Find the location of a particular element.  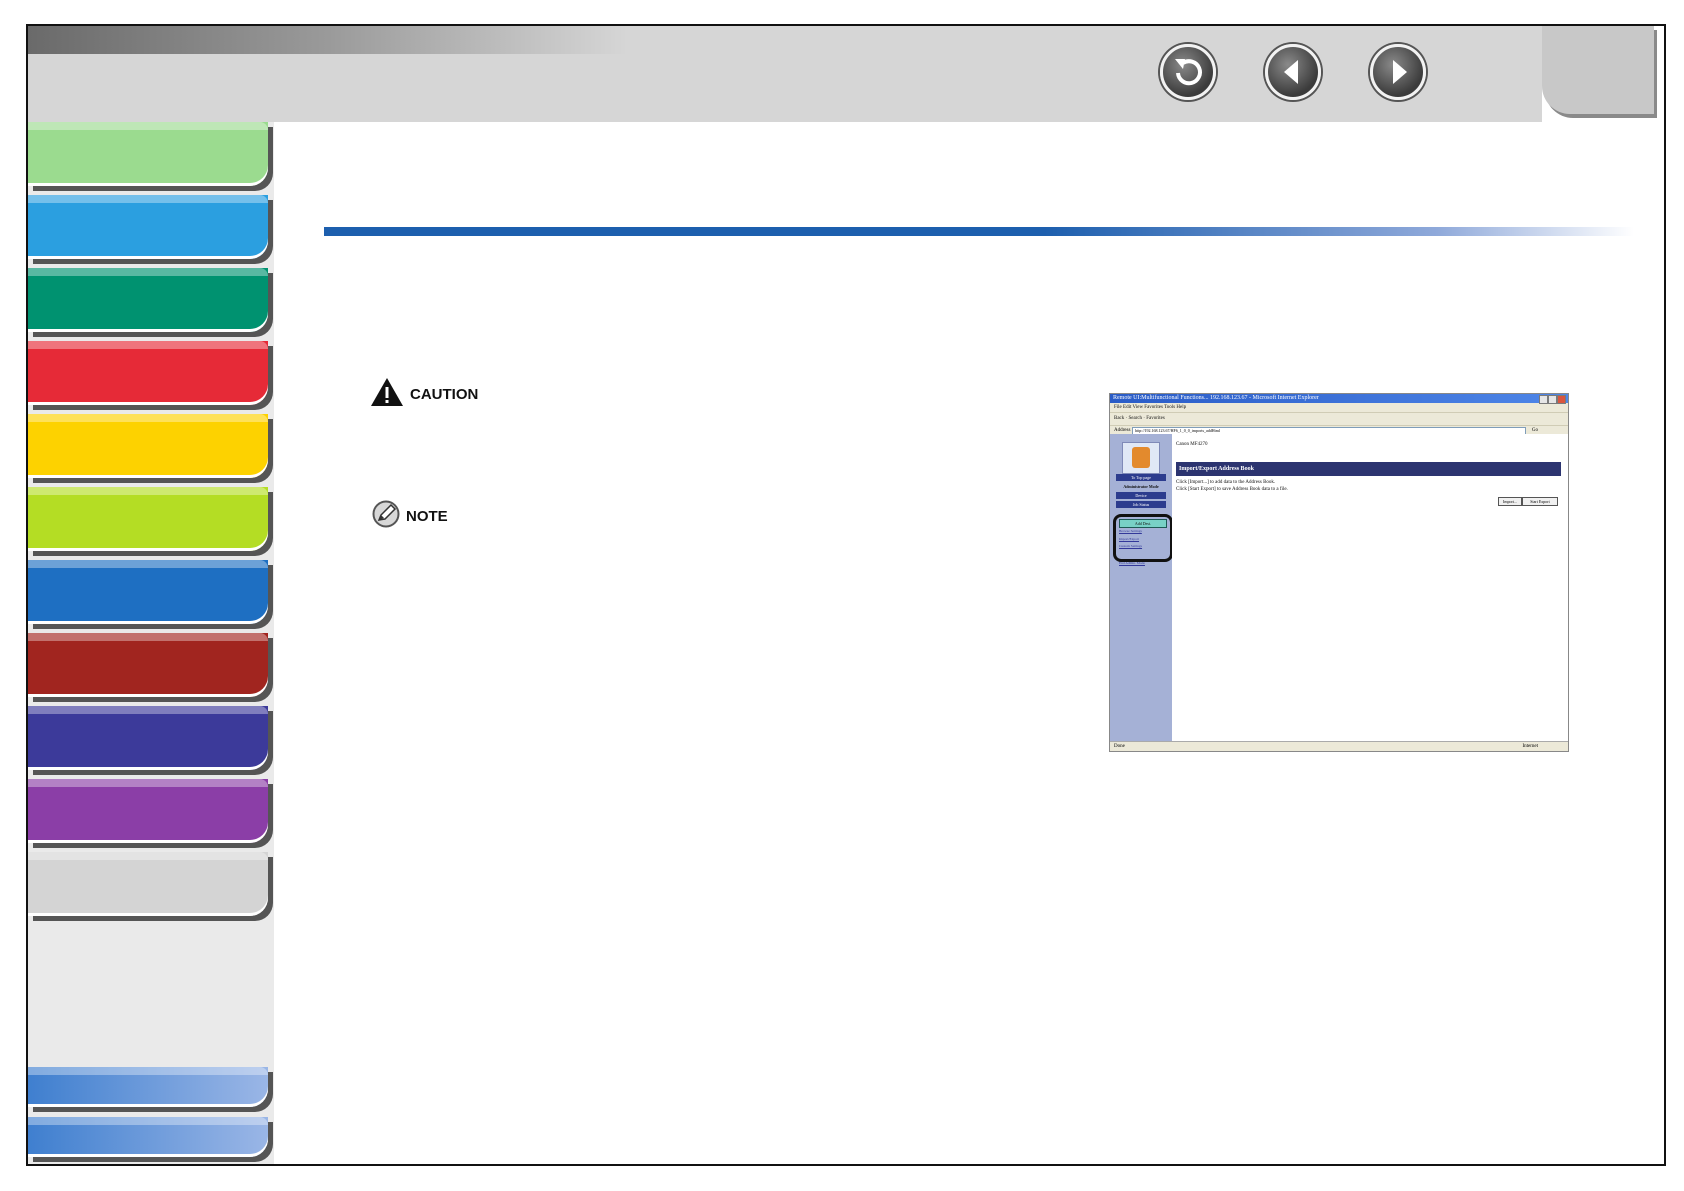

table-of-contents-tab is located at coordinates (148, 1087).